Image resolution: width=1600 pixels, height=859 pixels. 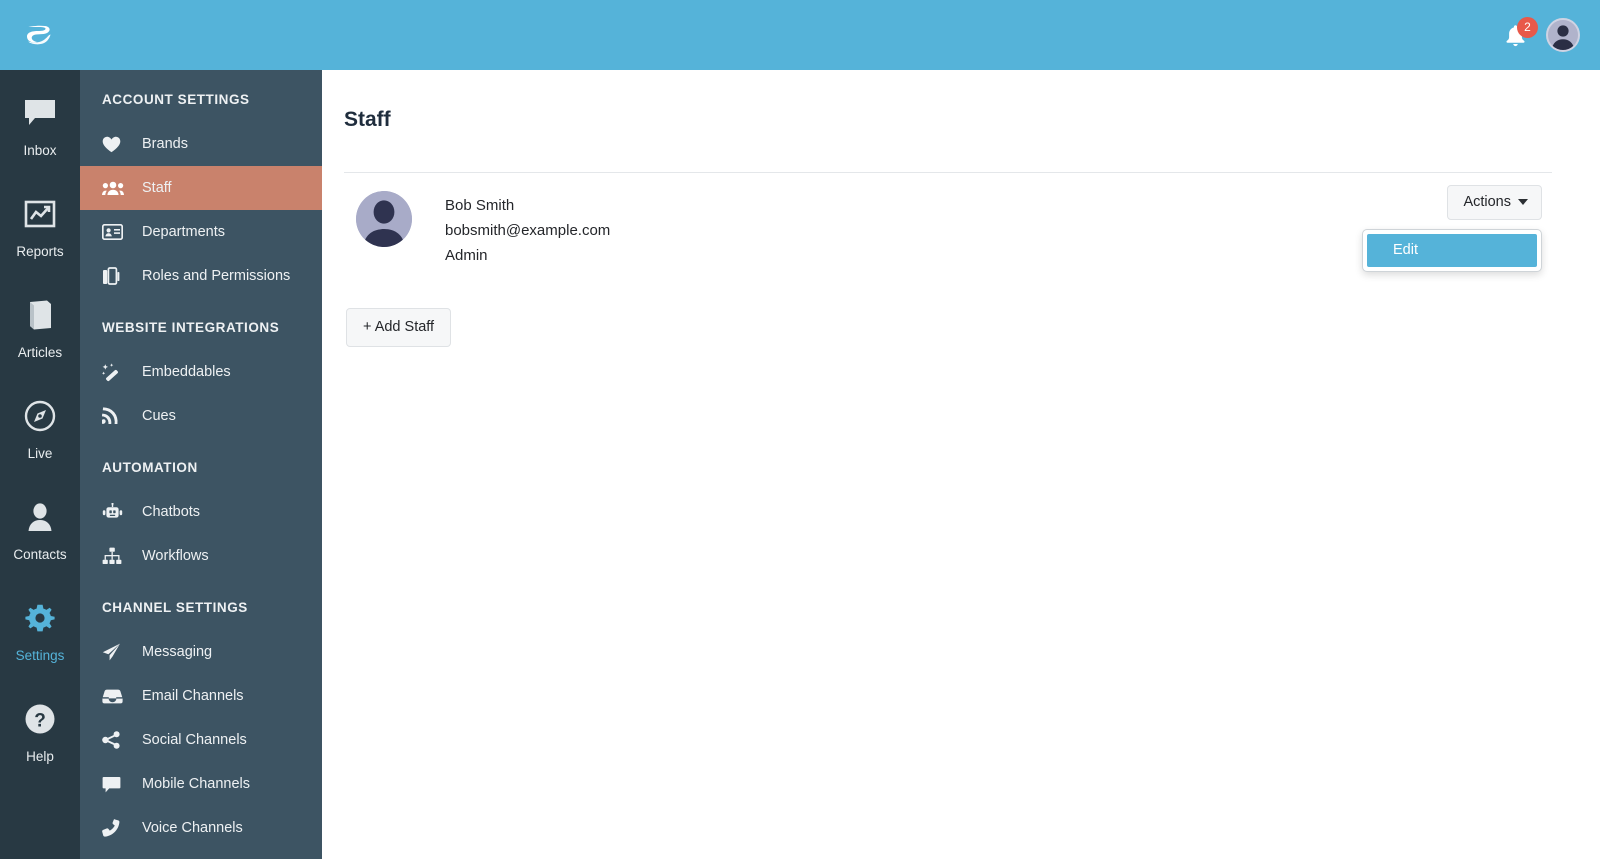 I want to click on sidebar-label-messaging: Messaging, so click(x=177, y=652).